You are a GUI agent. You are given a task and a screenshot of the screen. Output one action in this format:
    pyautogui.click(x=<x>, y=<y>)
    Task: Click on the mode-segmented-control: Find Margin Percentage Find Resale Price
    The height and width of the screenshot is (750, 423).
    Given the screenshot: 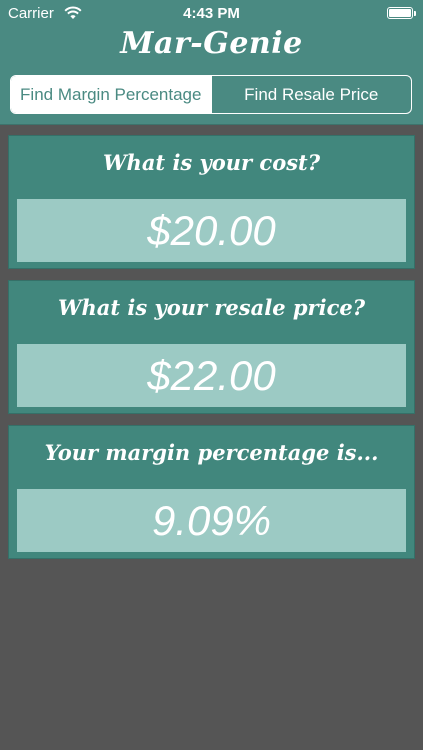 What is the action you would take?
    pyautogui.click(x=211, y=94)
    